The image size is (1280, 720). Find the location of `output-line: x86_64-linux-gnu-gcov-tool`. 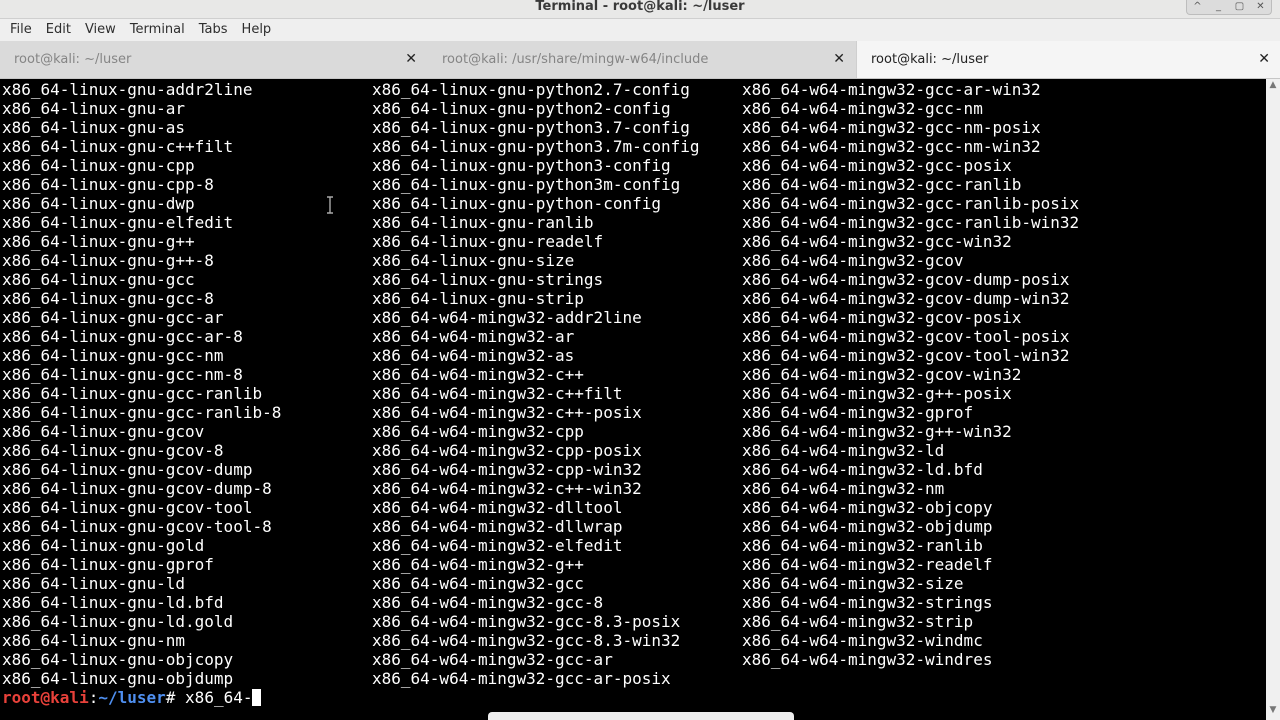

output-line: x86_64-linux-gnu-gcov-tool is located at coordinates (127, 507).